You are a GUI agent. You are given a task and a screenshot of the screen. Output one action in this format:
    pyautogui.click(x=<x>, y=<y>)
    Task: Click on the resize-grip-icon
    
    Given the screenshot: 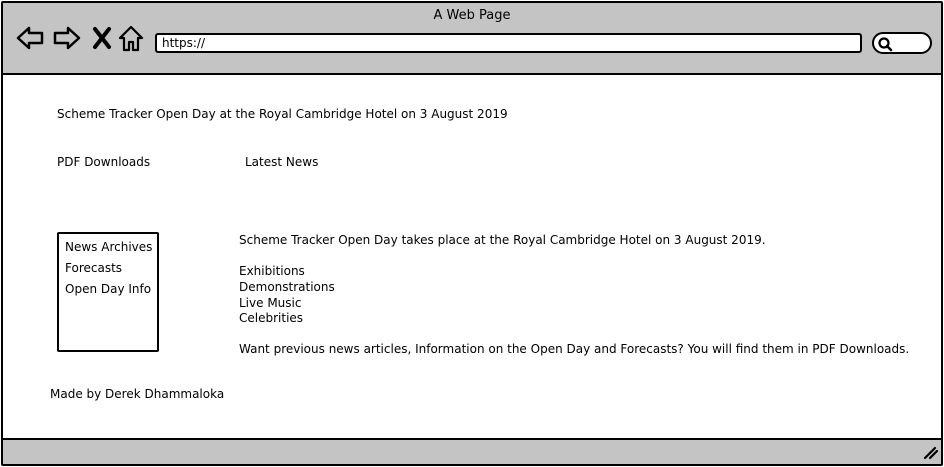 What is the action you would take?
    pyautogui.click(x=930, y=454)
    